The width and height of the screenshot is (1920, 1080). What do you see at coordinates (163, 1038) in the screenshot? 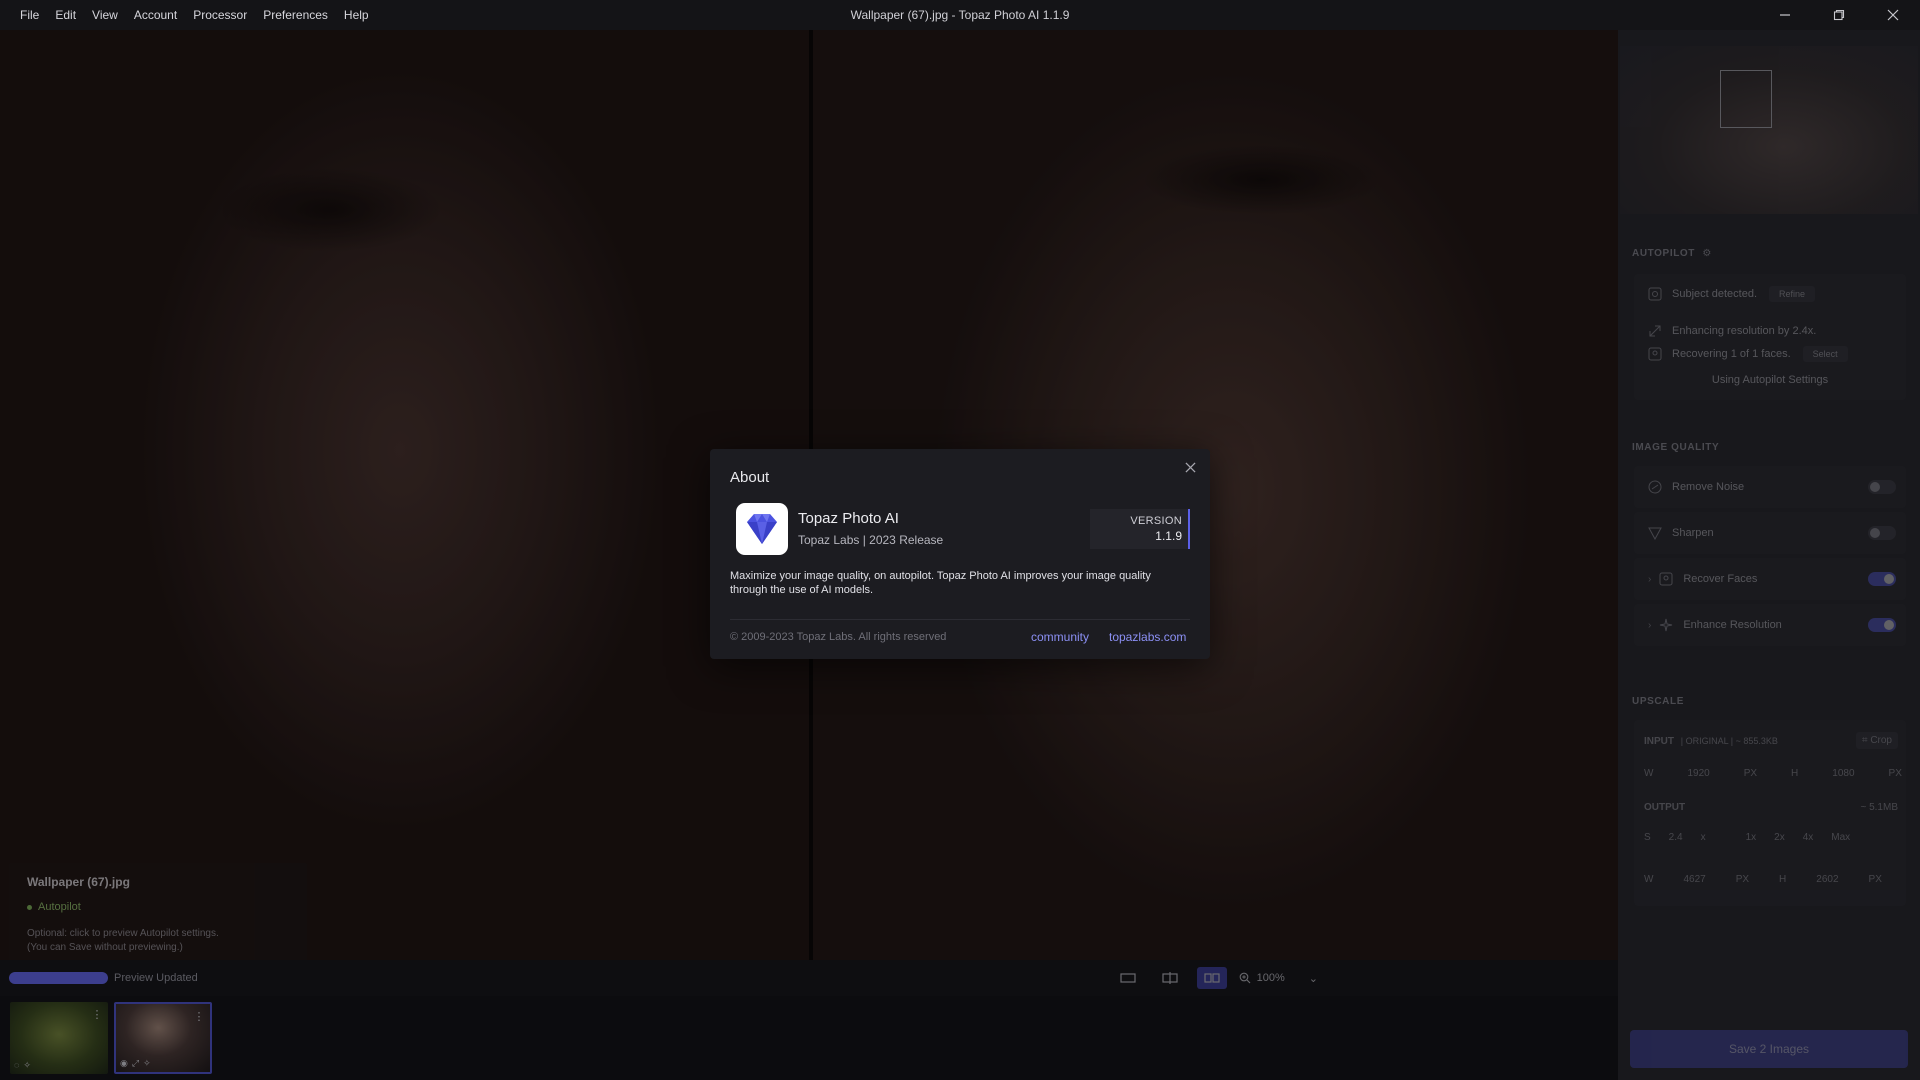
I see `thumbnail-image-2: ⋮ ◉ ⤢ ✧` at bounding box center [163, 1038].